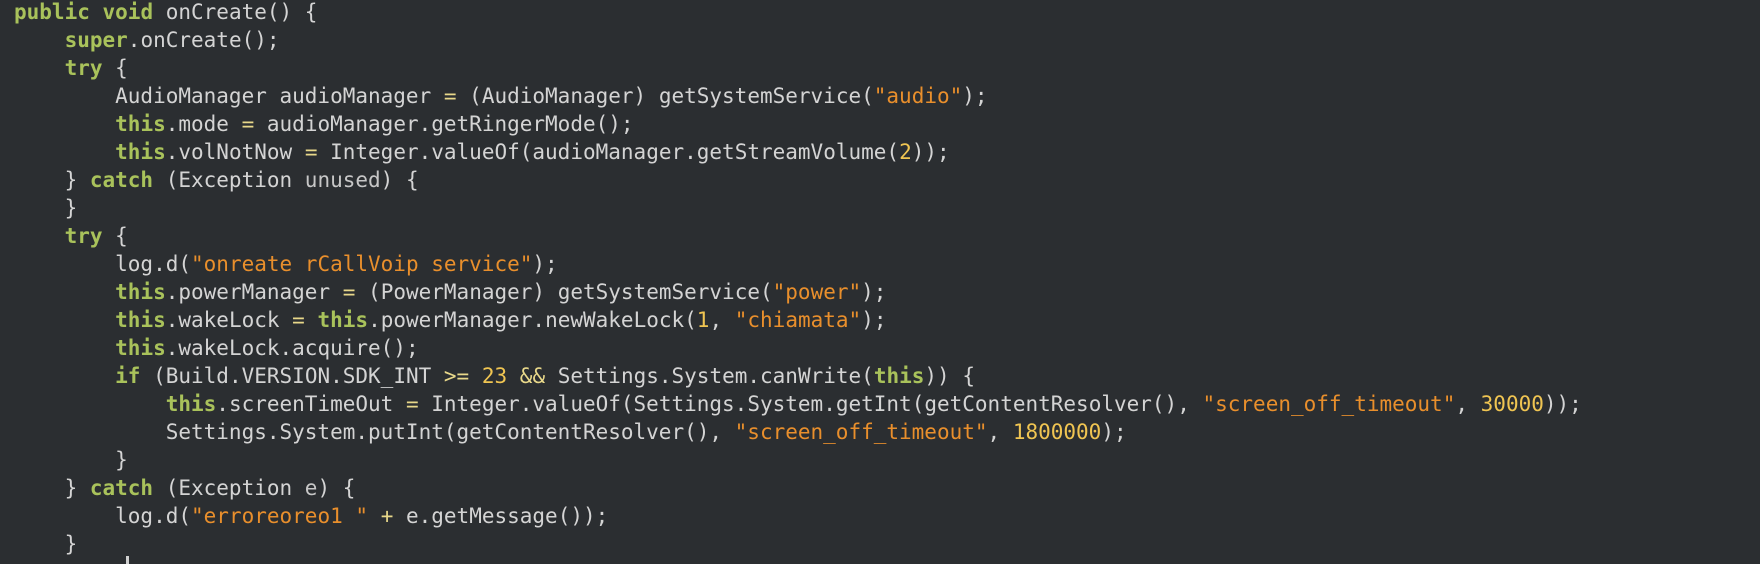  What do you see at coordinates (292, 376) in the screenshot?
I see `code-token: (Build.VERSION.SDK_INT` at bounding box center [292, 376].